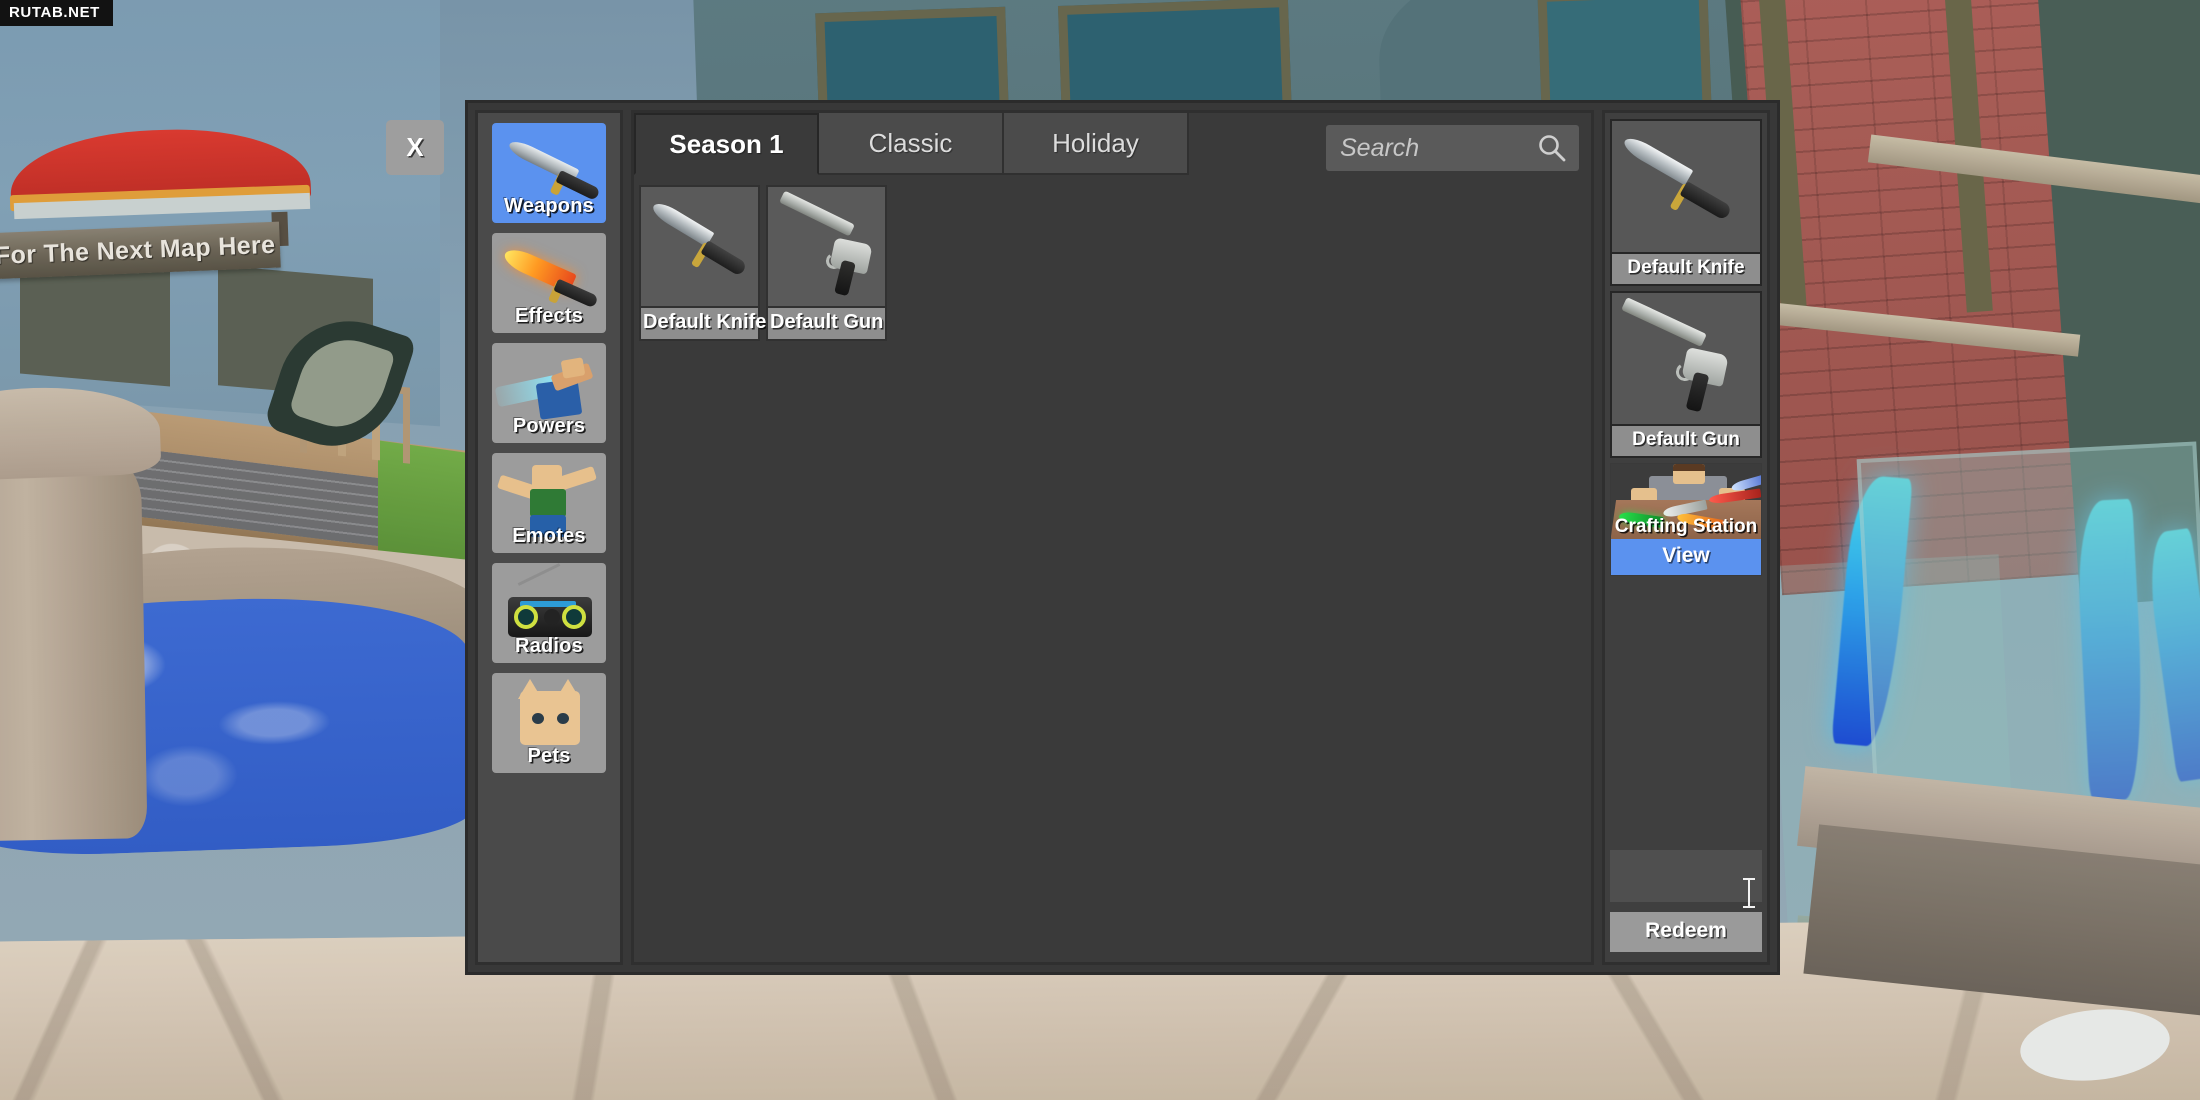 The image size is (2200, 1100). I want to click on tab-bar: Season 1 Classic Holiday, so click(1112, 144).